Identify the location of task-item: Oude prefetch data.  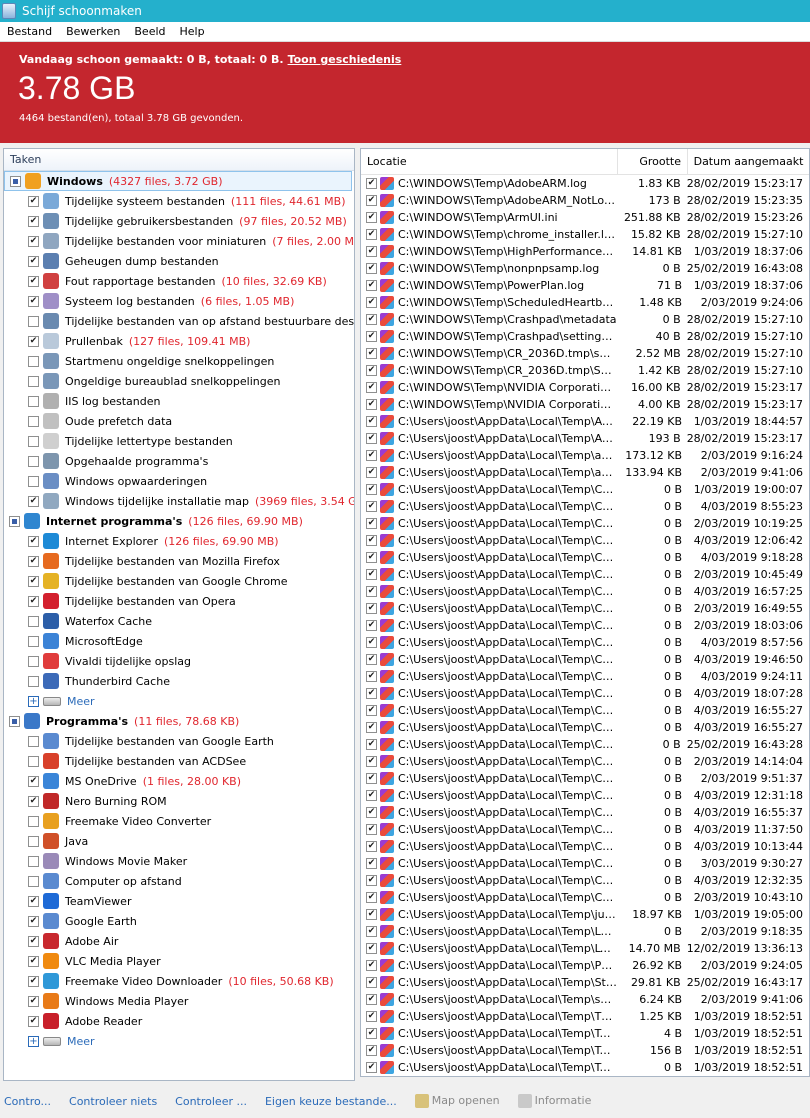
(179, 421).